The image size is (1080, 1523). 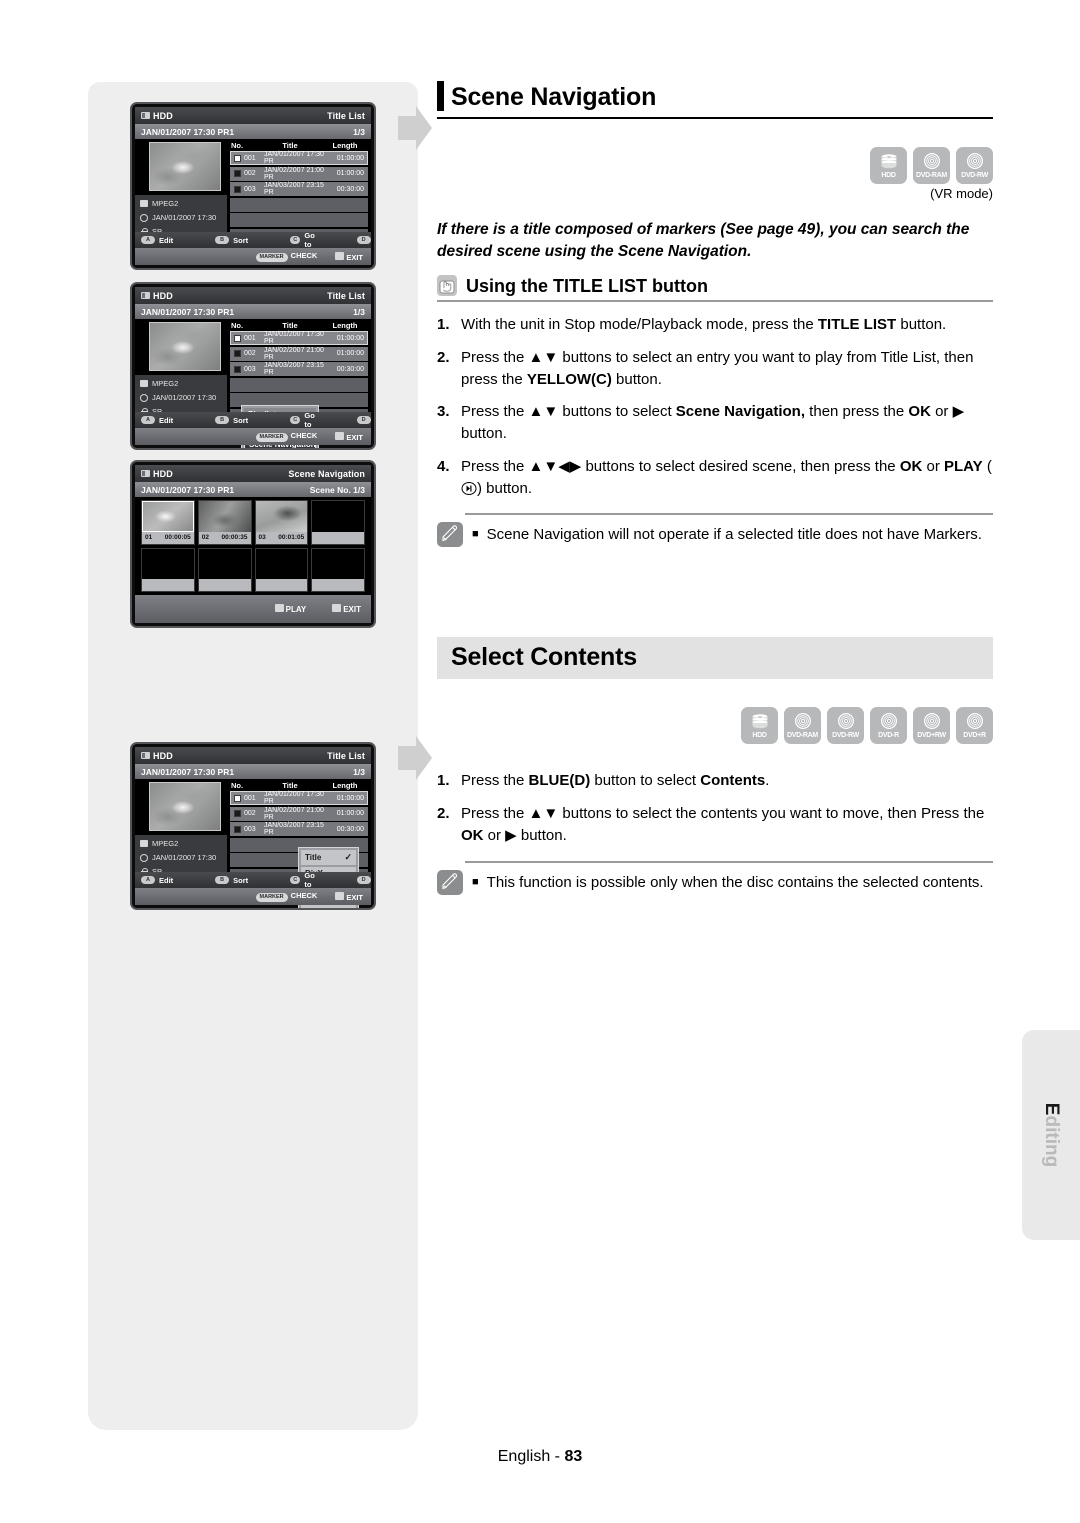 I want to click on column-title: Title, so click(x=290, y=785).